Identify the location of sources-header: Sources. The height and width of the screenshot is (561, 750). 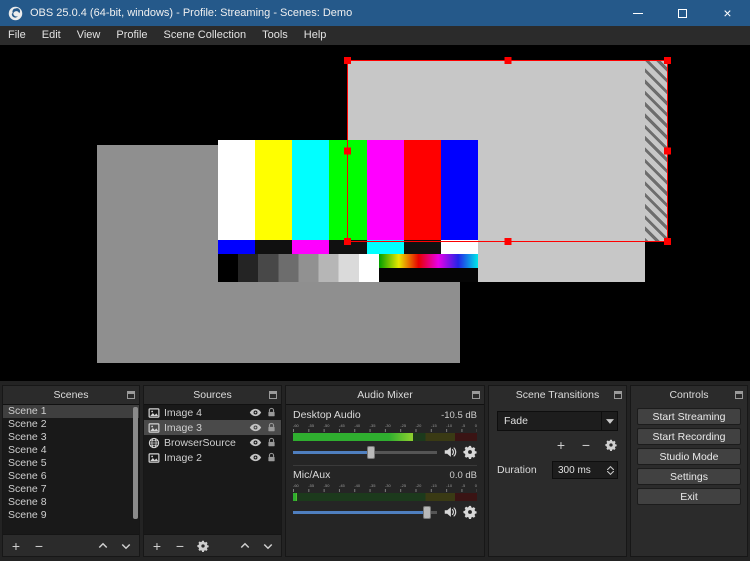
(212, 395).